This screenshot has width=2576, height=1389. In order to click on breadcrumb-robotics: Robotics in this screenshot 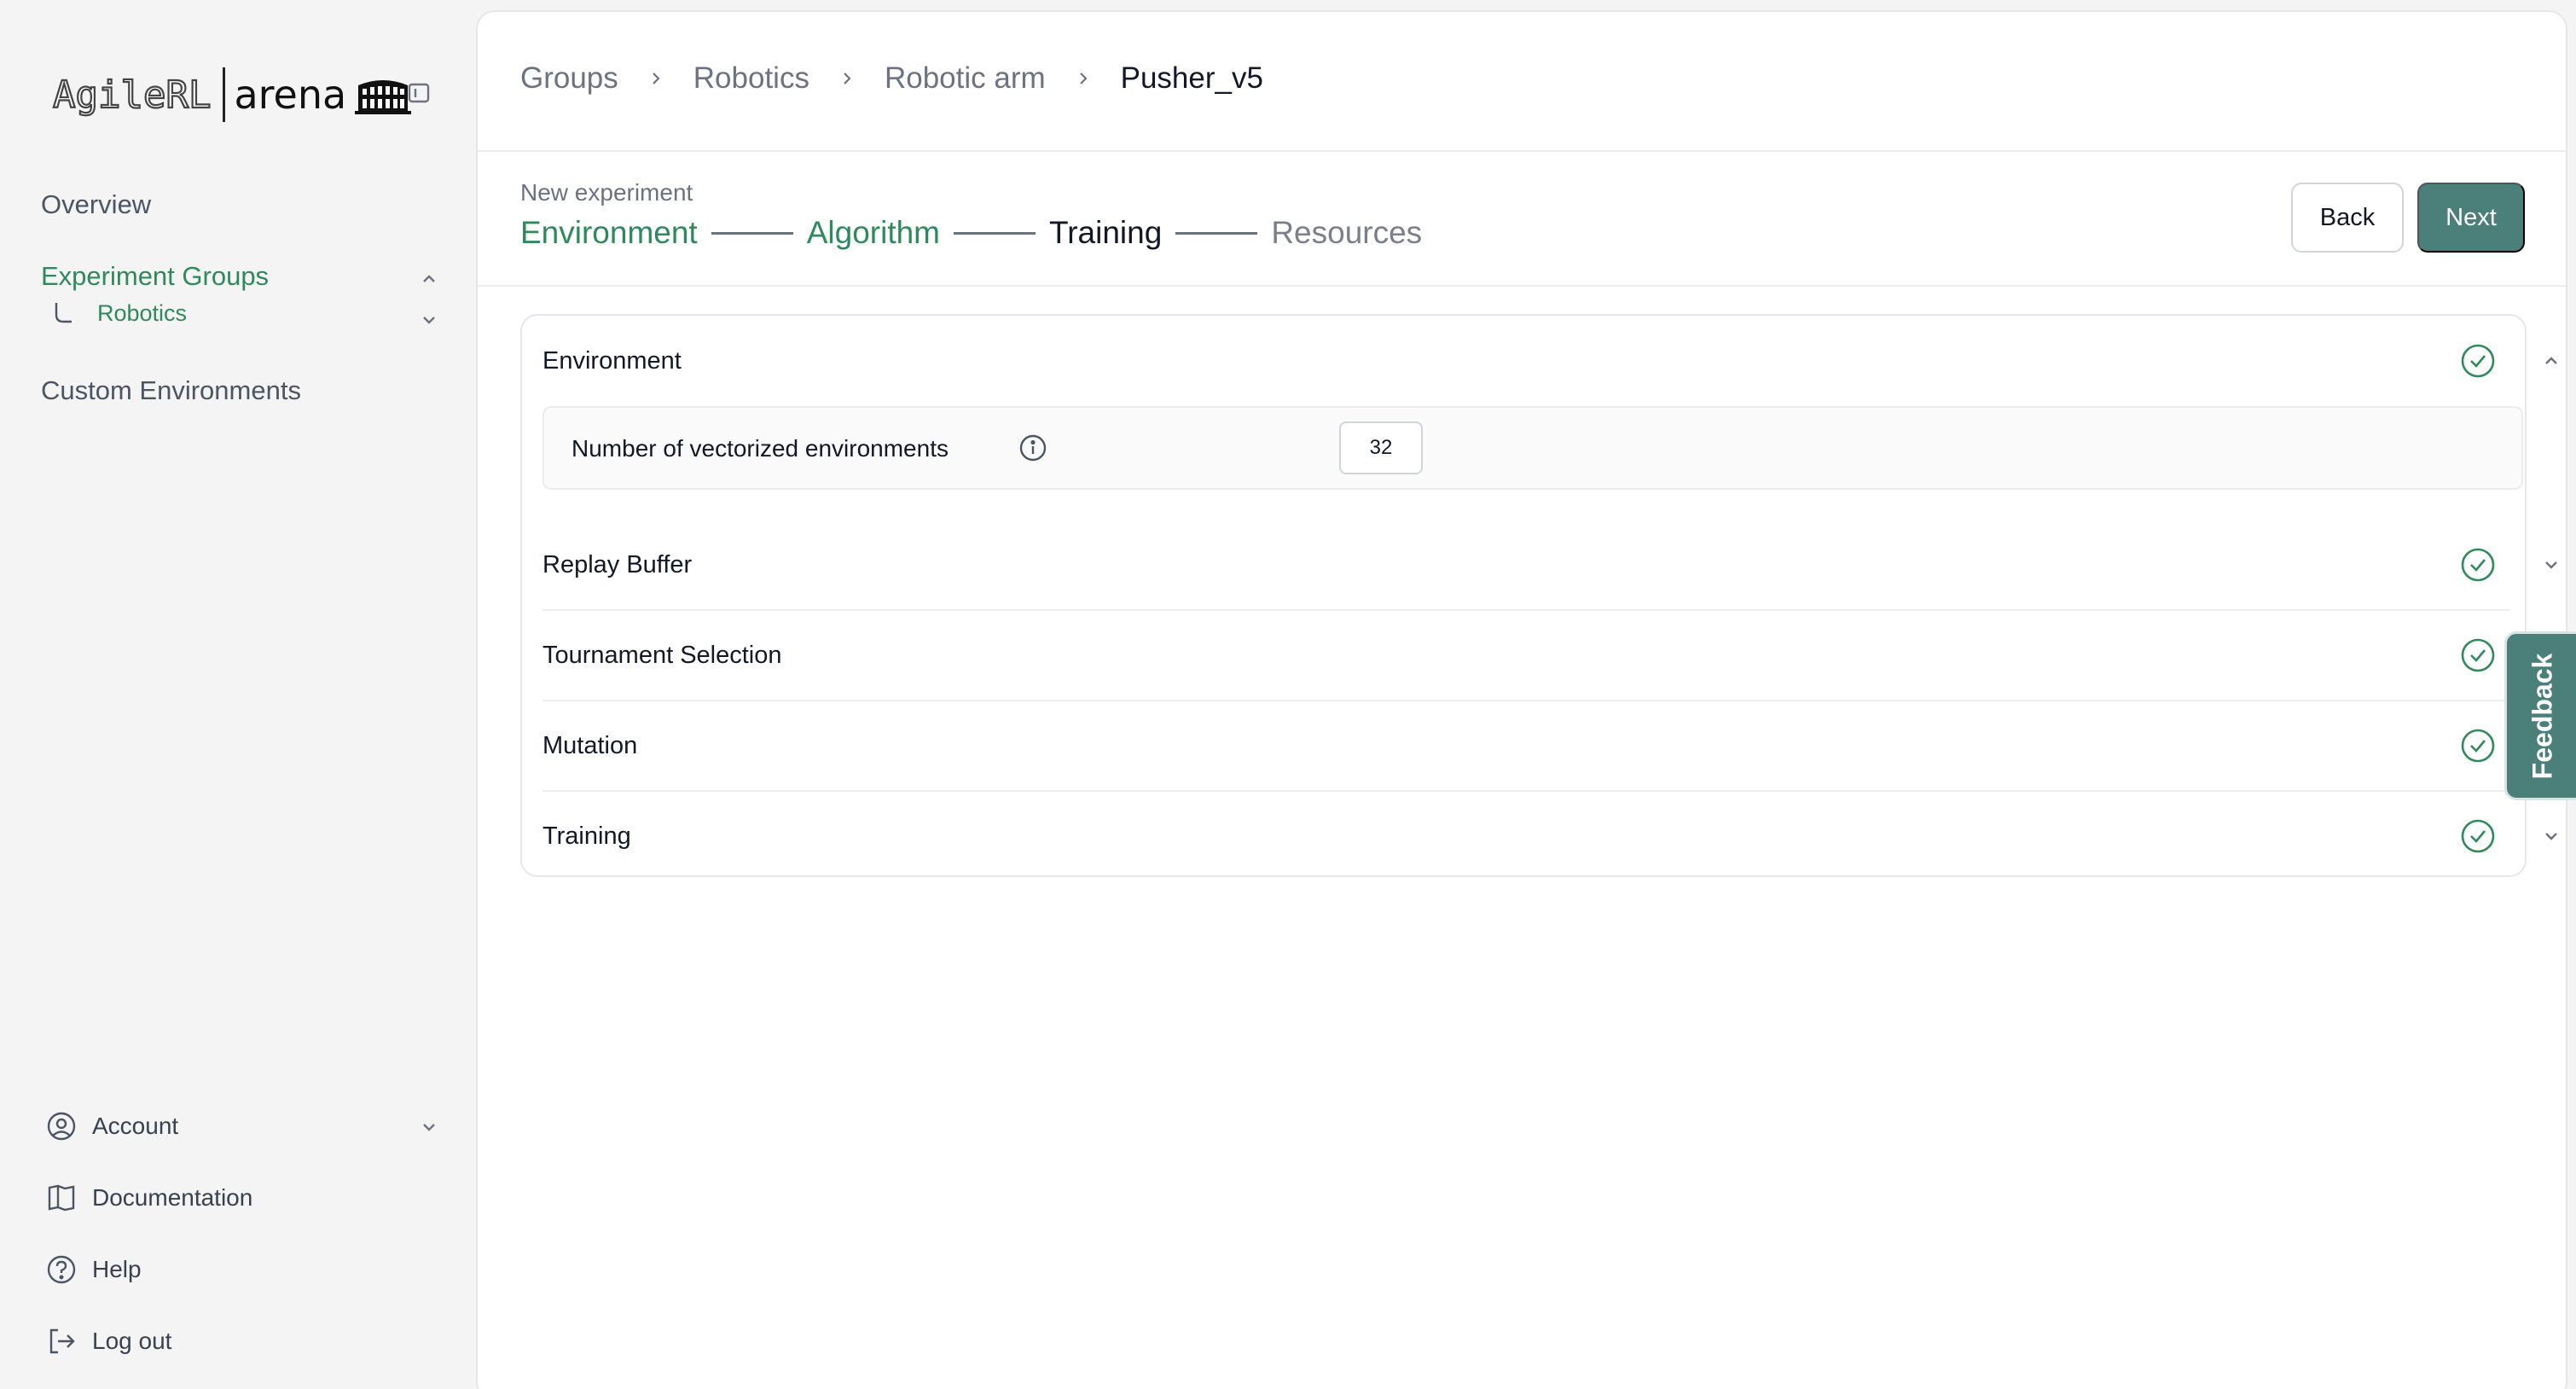, I will do `click(751, 78)`.